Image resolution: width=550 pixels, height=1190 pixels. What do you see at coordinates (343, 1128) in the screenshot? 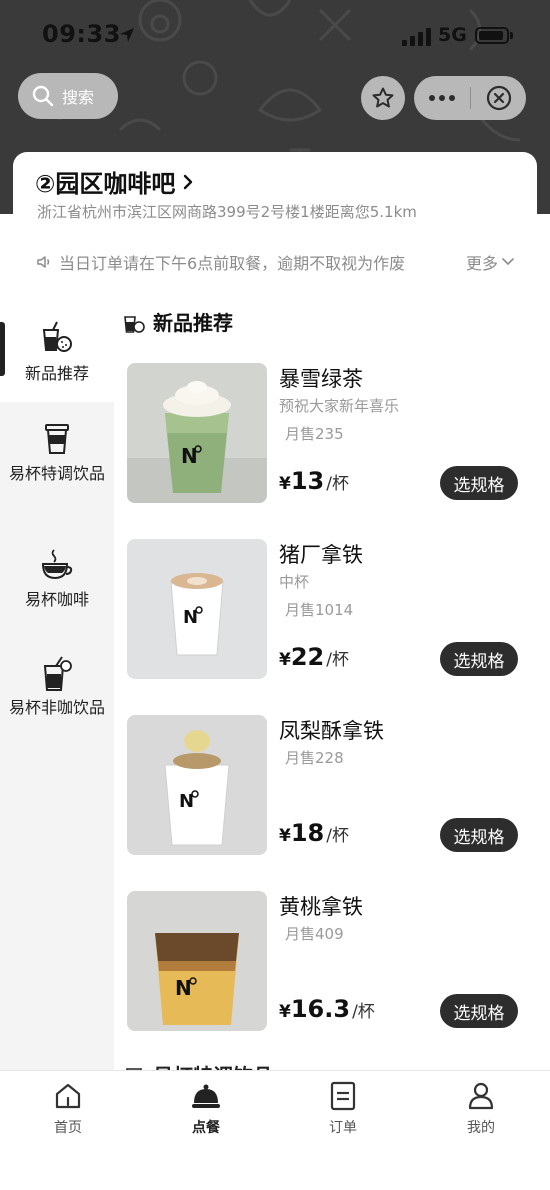
I see `tab-label: 订单` at bounding box center [343, 1128].